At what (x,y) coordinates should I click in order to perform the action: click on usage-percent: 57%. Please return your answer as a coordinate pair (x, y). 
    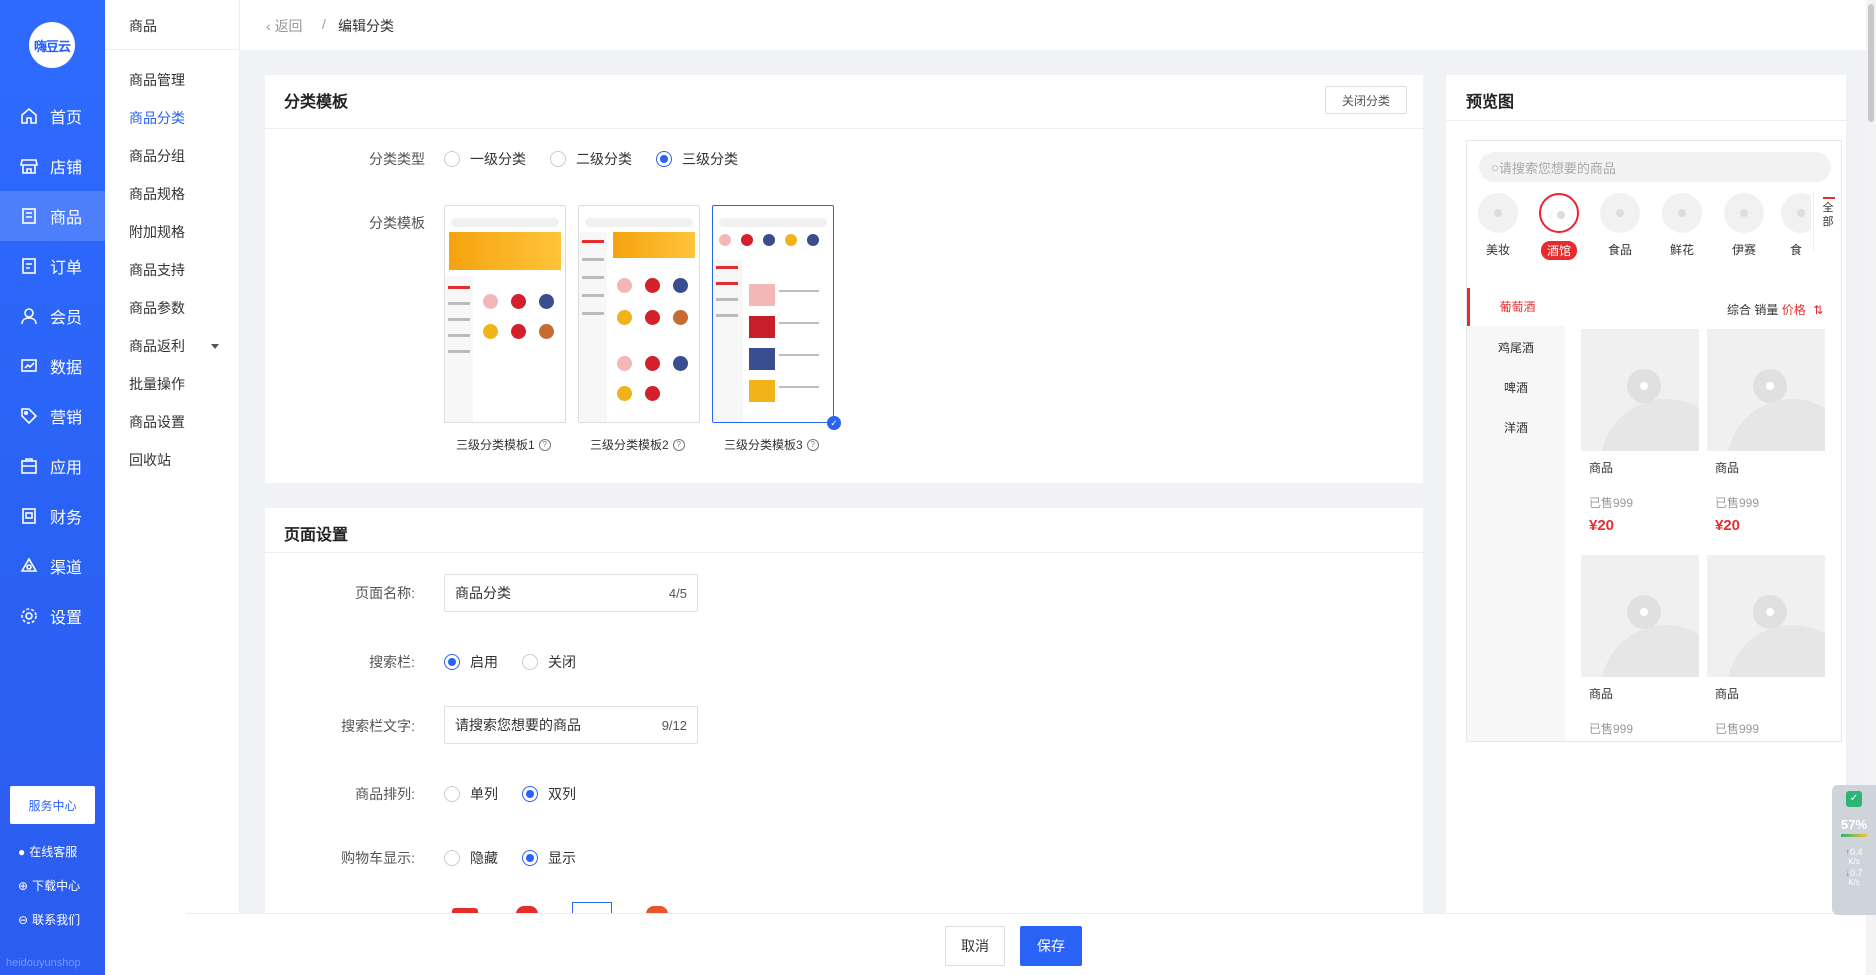
    Looking at the image, I should click on (1854, 824).